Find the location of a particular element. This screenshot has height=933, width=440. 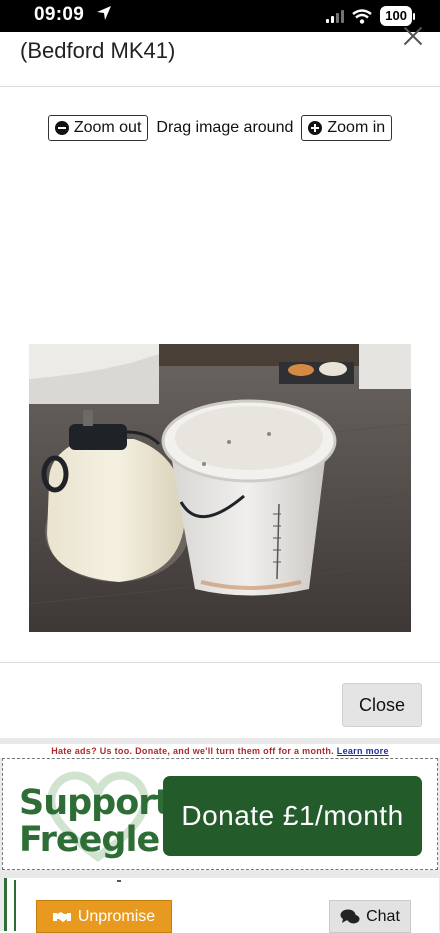

zoom-out-button: Zoom out is located at coordinates (98, 128).